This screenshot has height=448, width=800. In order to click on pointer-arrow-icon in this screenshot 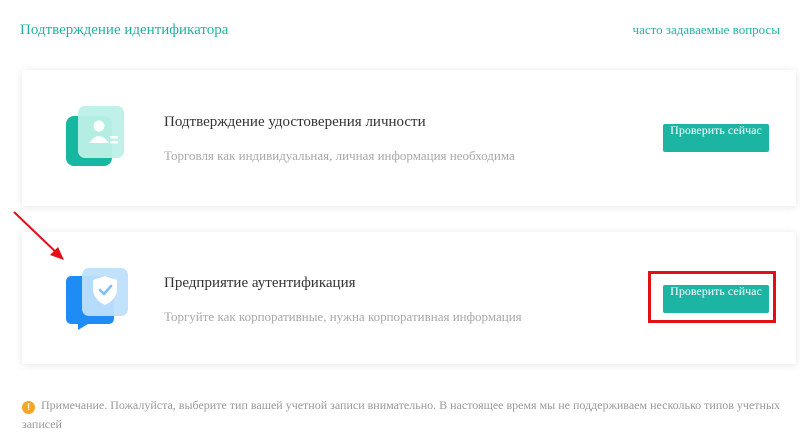, I will do `click(38, 235)`.